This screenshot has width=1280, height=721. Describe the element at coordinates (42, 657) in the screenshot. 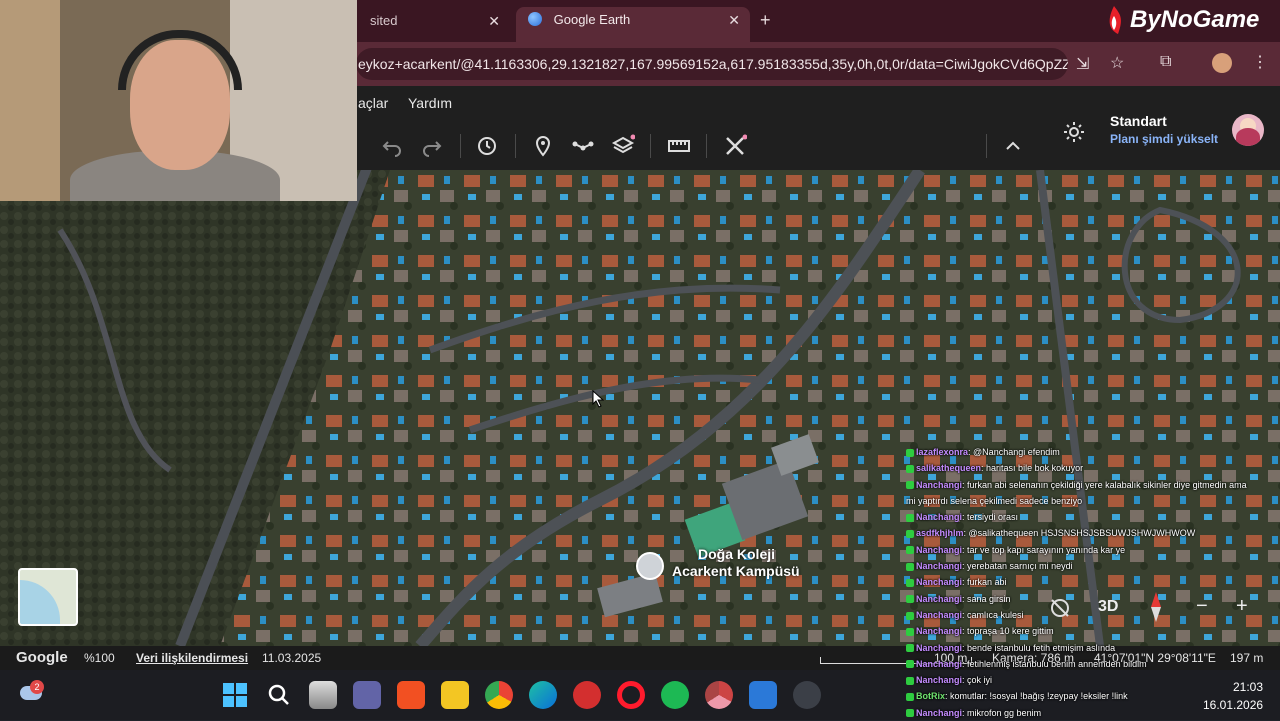

I see `google-logo: Google` at that location.